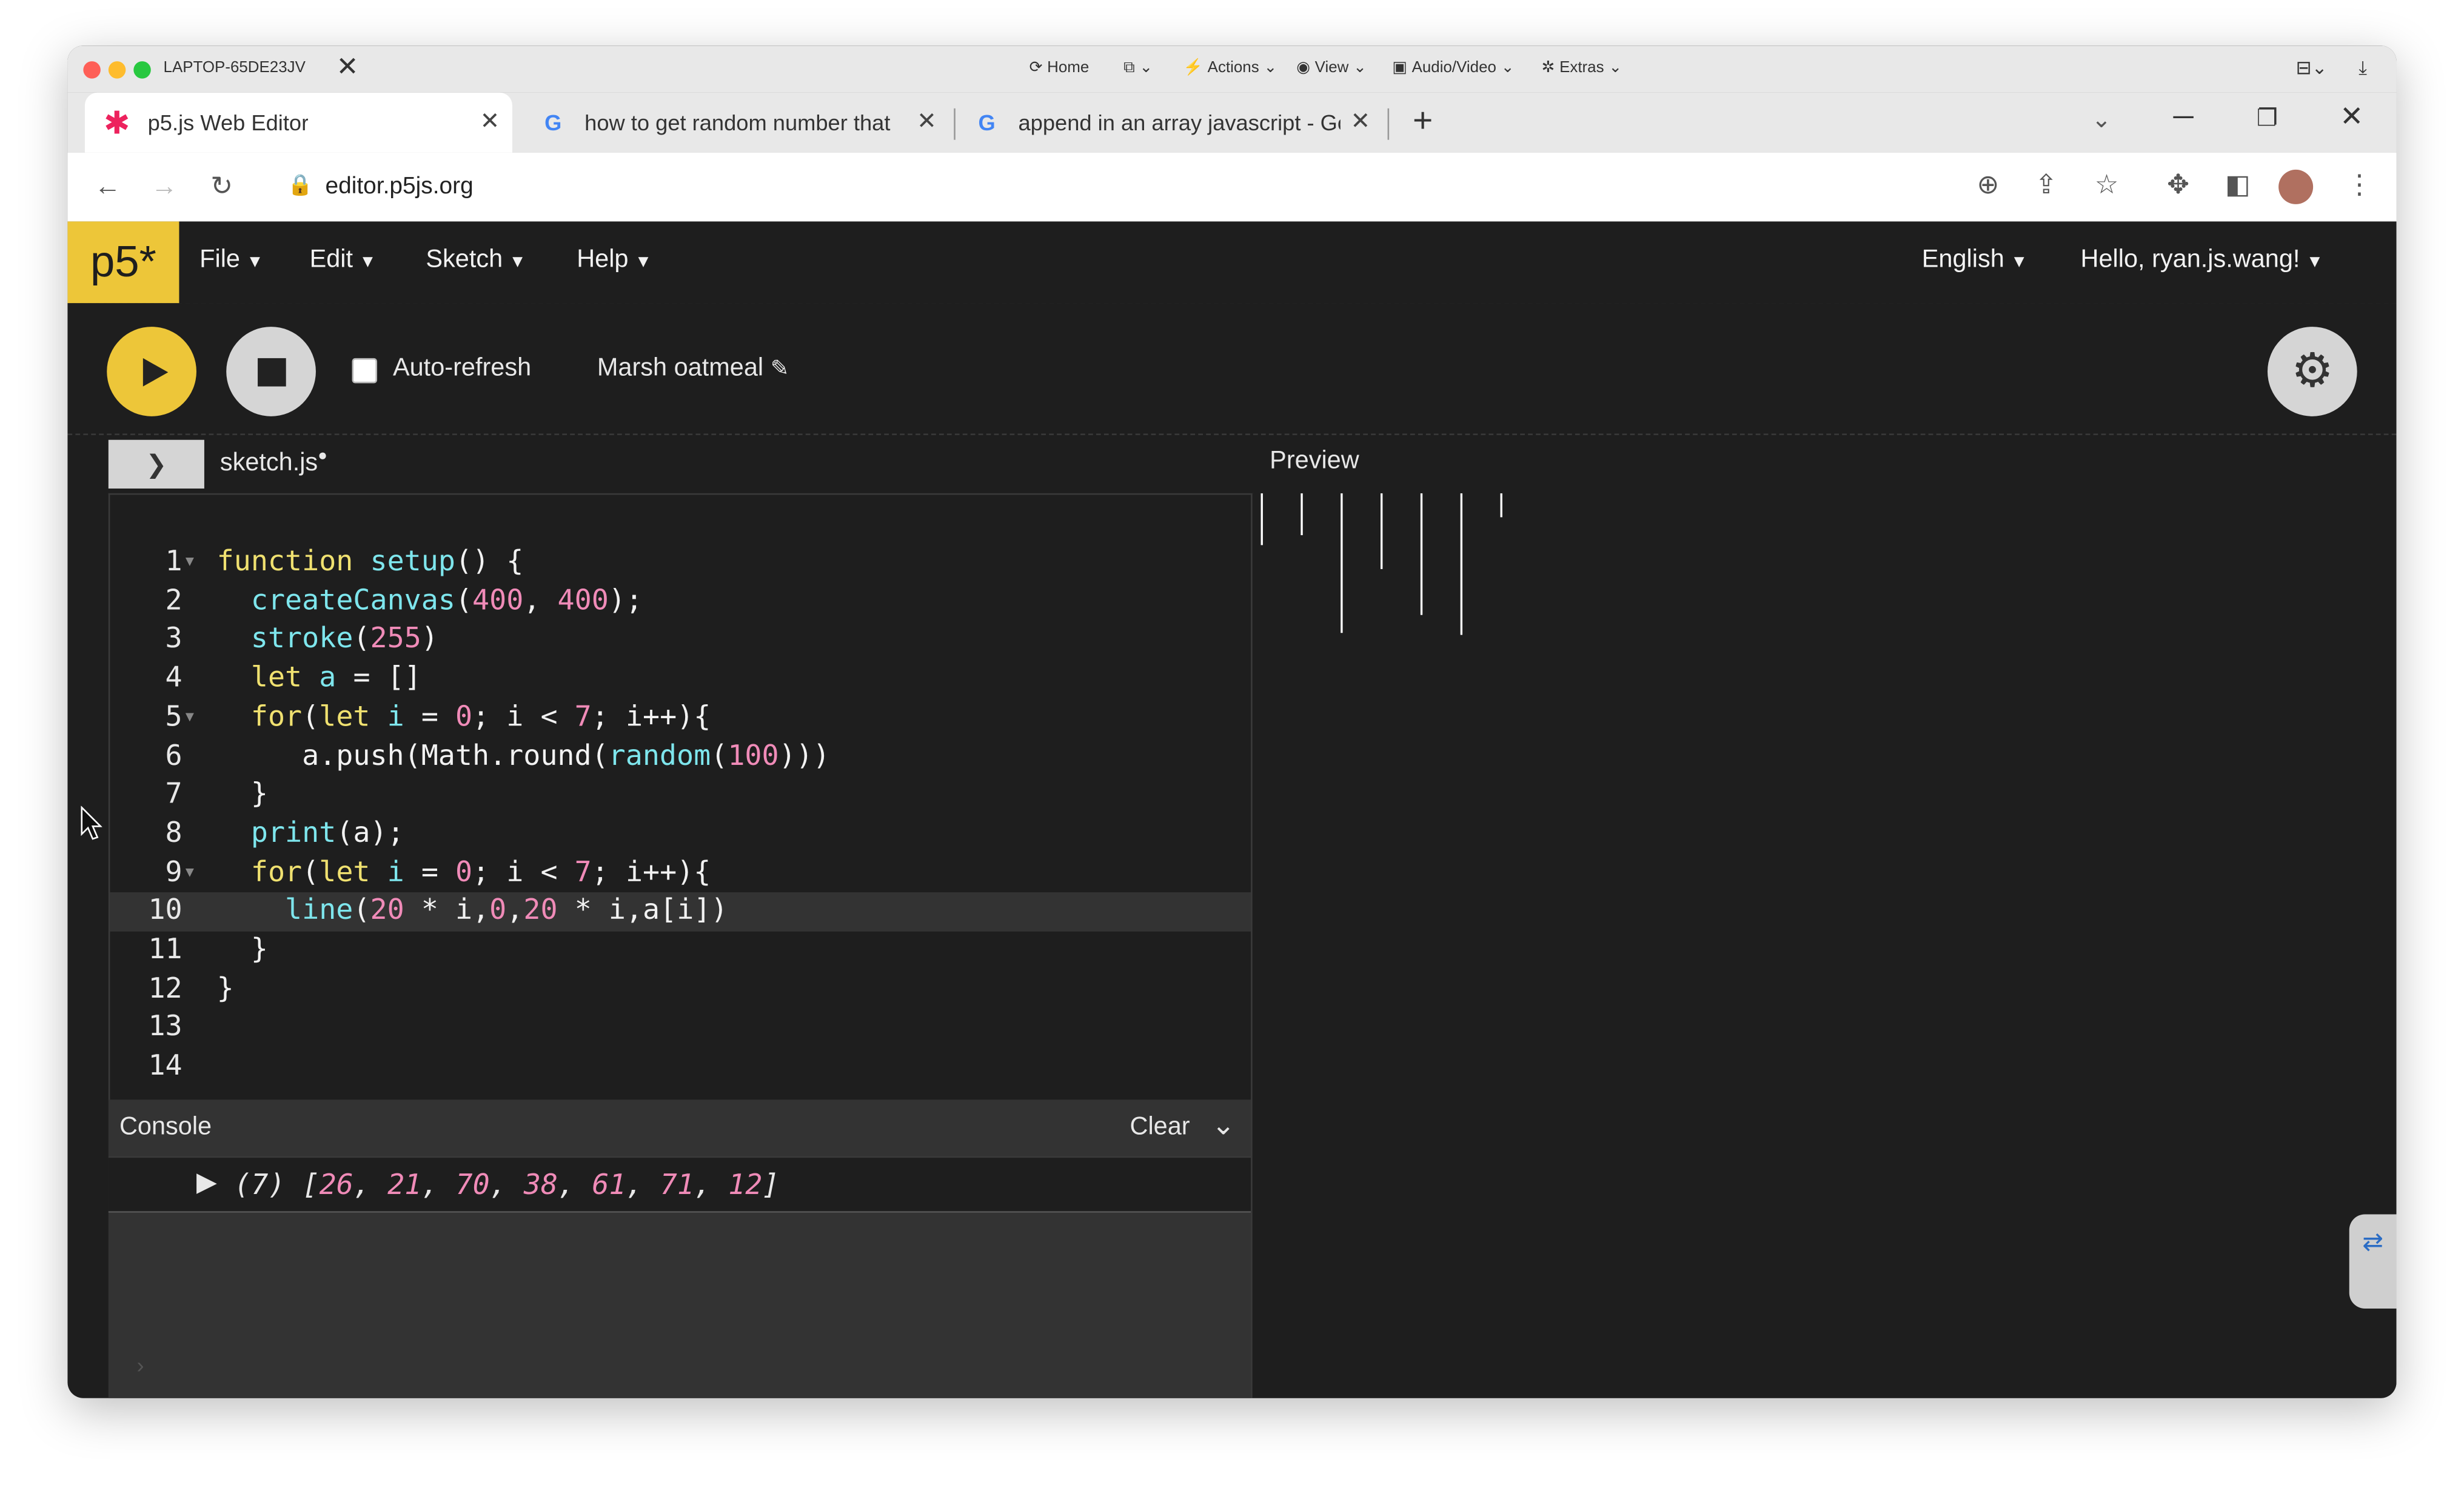  What do you see at coordinates (2102, 119) in the screenshot?
I see `tab-search-icon: ⌄` at bounding box center [2102, 119].